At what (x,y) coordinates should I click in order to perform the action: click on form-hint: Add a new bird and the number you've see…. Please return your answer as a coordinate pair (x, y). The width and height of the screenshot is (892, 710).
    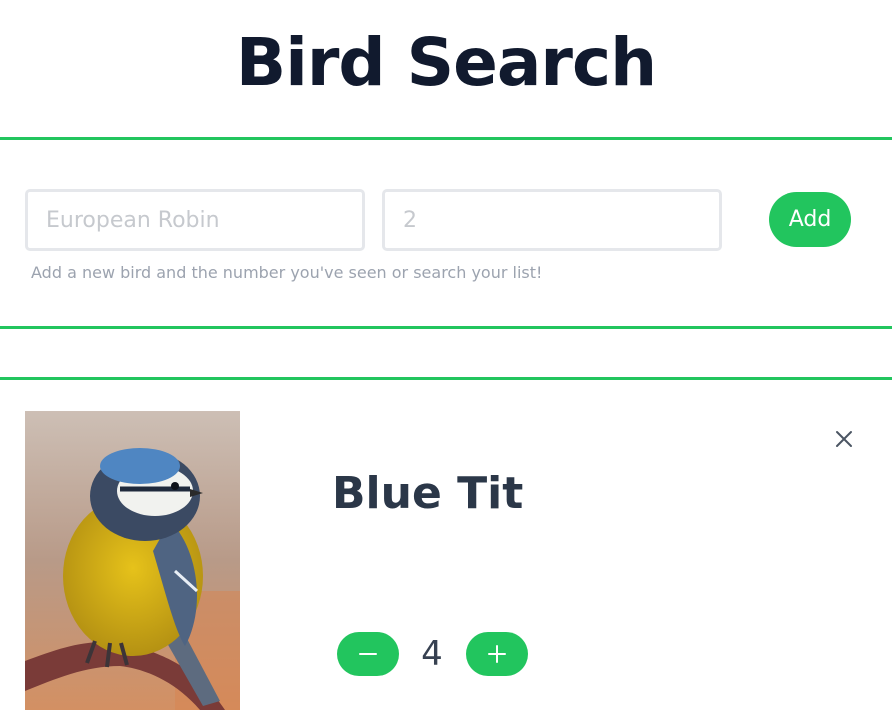
    Looking at the image, I should click on (287, 272).